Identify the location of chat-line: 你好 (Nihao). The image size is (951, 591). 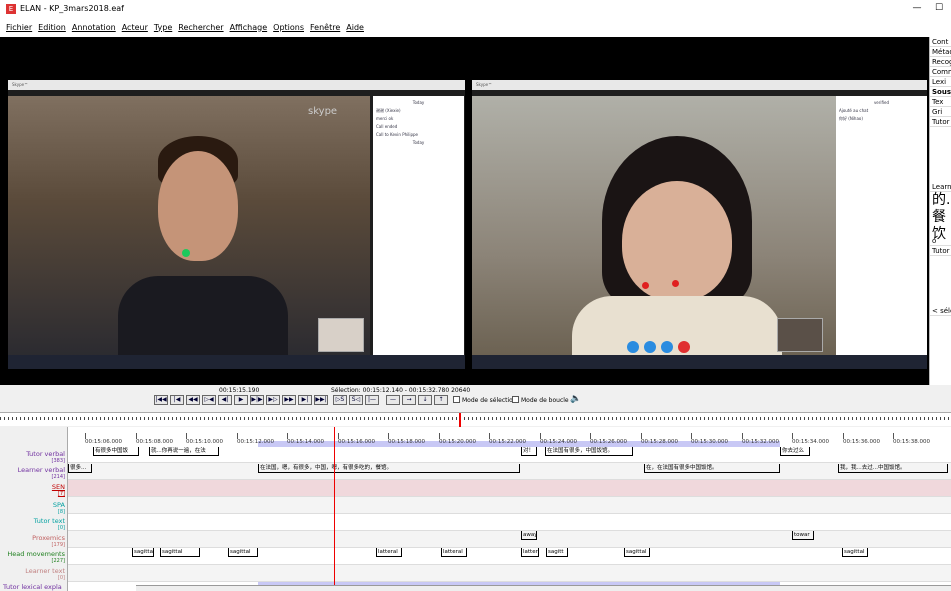
(851, 118).